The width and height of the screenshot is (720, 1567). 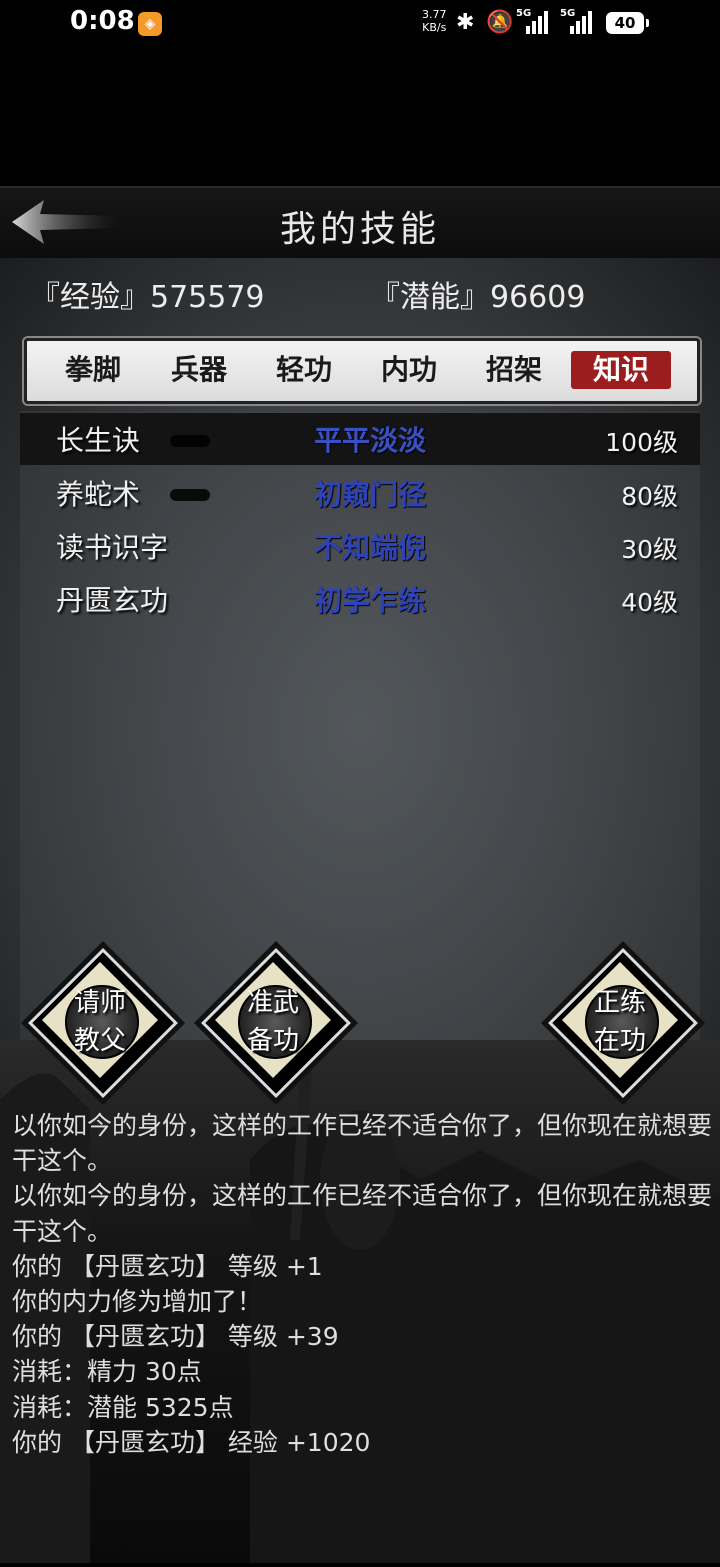 I want to click on prepare-skill-button: 准武 备功, so click(x=276, y=1023).